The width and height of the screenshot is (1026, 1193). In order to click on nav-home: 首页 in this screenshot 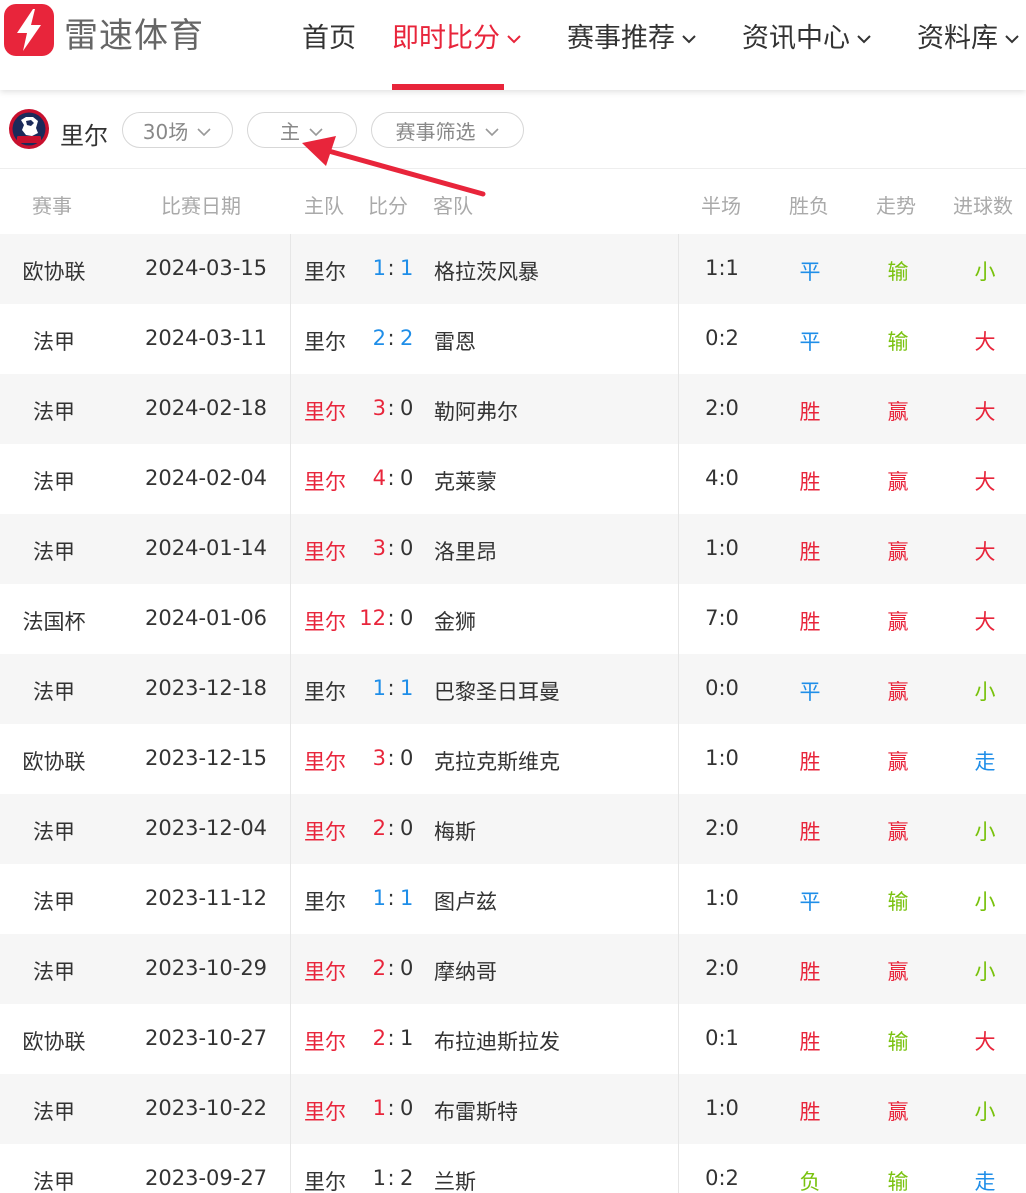, I will do `click(329, 35)`.